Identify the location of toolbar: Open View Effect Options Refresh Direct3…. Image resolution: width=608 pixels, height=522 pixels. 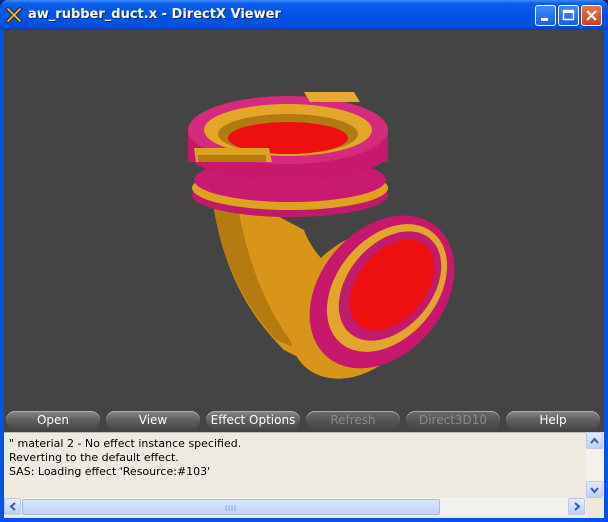
(304, 426).